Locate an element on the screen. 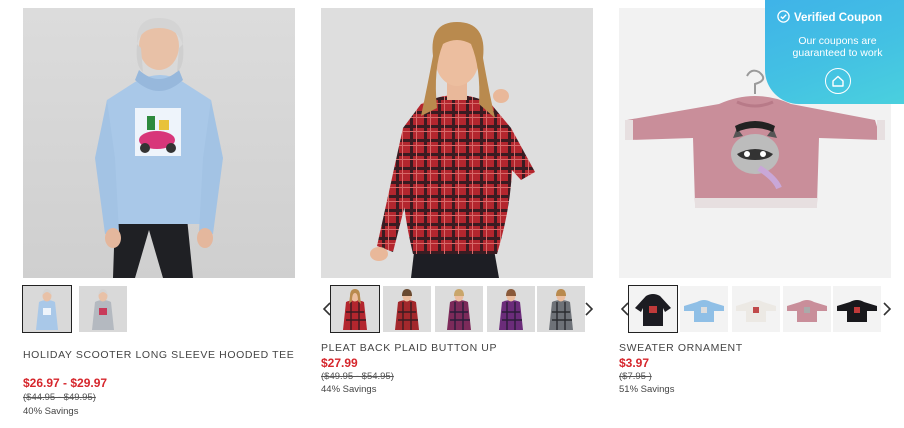  coupon-heading: Verified Coupon is located at coordinates (829, 18).